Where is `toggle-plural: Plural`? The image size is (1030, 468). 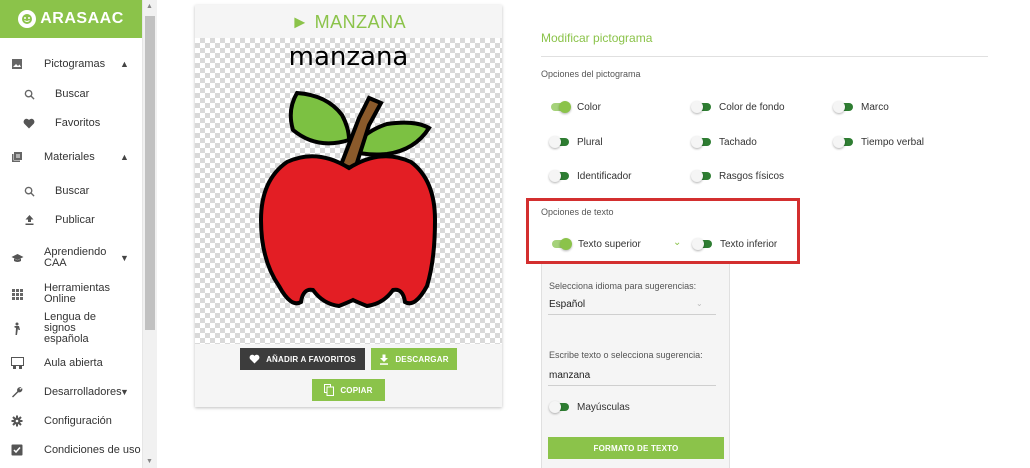
toggle-plural: Plural is located at coordinates (576, 142).